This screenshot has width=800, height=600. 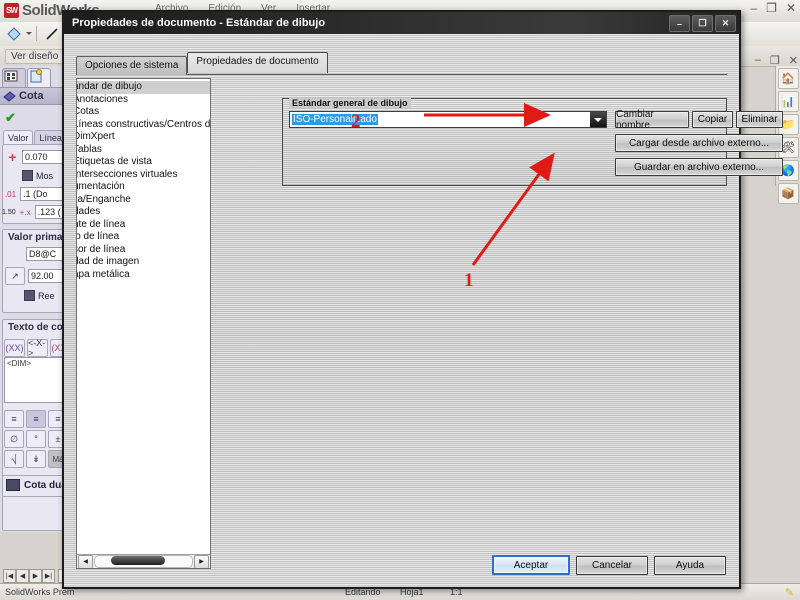 What do you see at coordinates (759, 119) in the screenshot?
I see `delete-button: Eliminar` at bounding box center [759, 119].